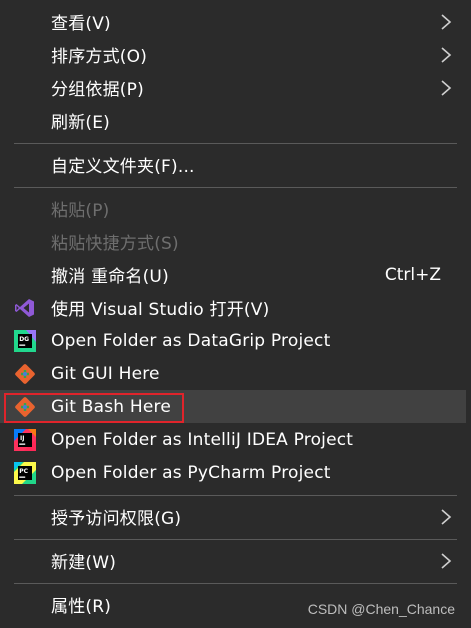 The height and width of the screenshot is (628, 471). I want to click on menu-item-label: Git GUI Here, so click(105, 373).